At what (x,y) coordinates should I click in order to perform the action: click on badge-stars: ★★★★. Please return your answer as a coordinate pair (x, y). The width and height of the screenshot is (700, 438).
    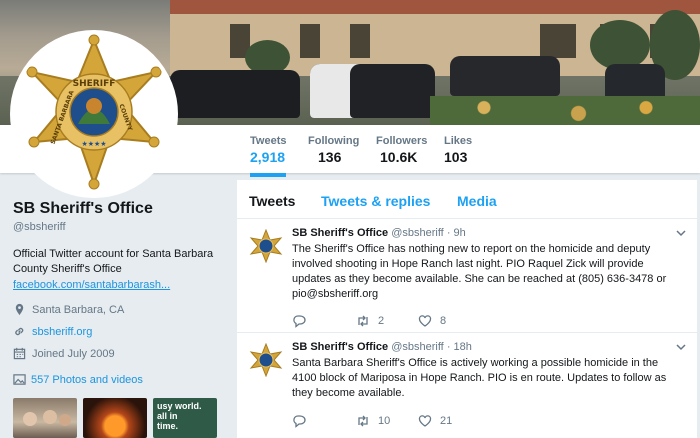
    Looking at the image, I should click on (93, 144).